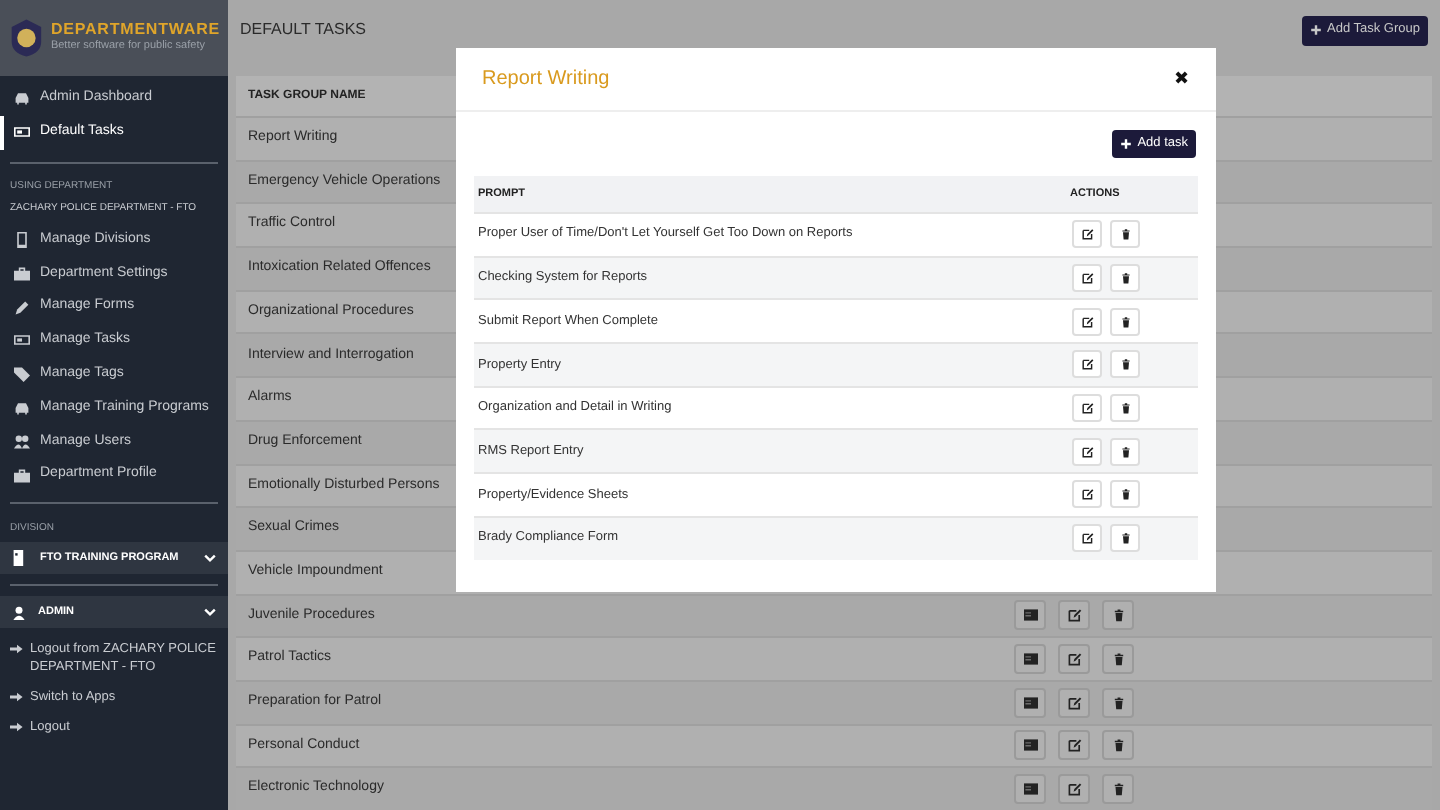  What do you see at coordinates (546, 80) in the screenshot?
I see `modal-title: Report Writing` at bounding box center [546, 80].